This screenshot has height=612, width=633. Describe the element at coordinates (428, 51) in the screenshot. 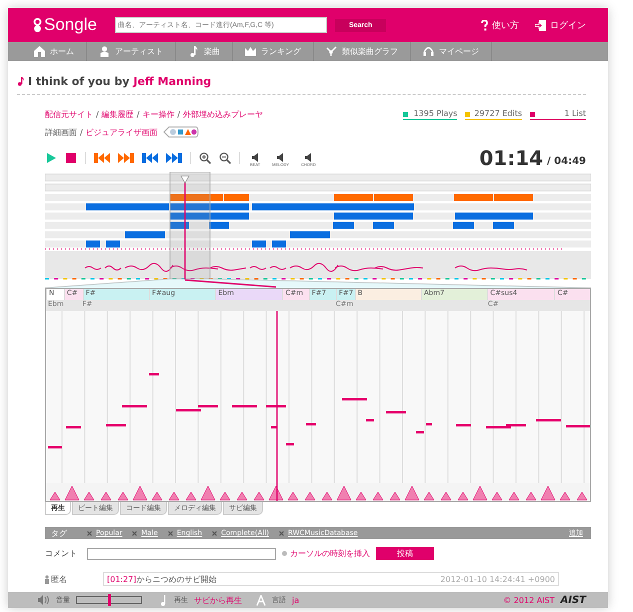

I see `headphones-icon` at that location.